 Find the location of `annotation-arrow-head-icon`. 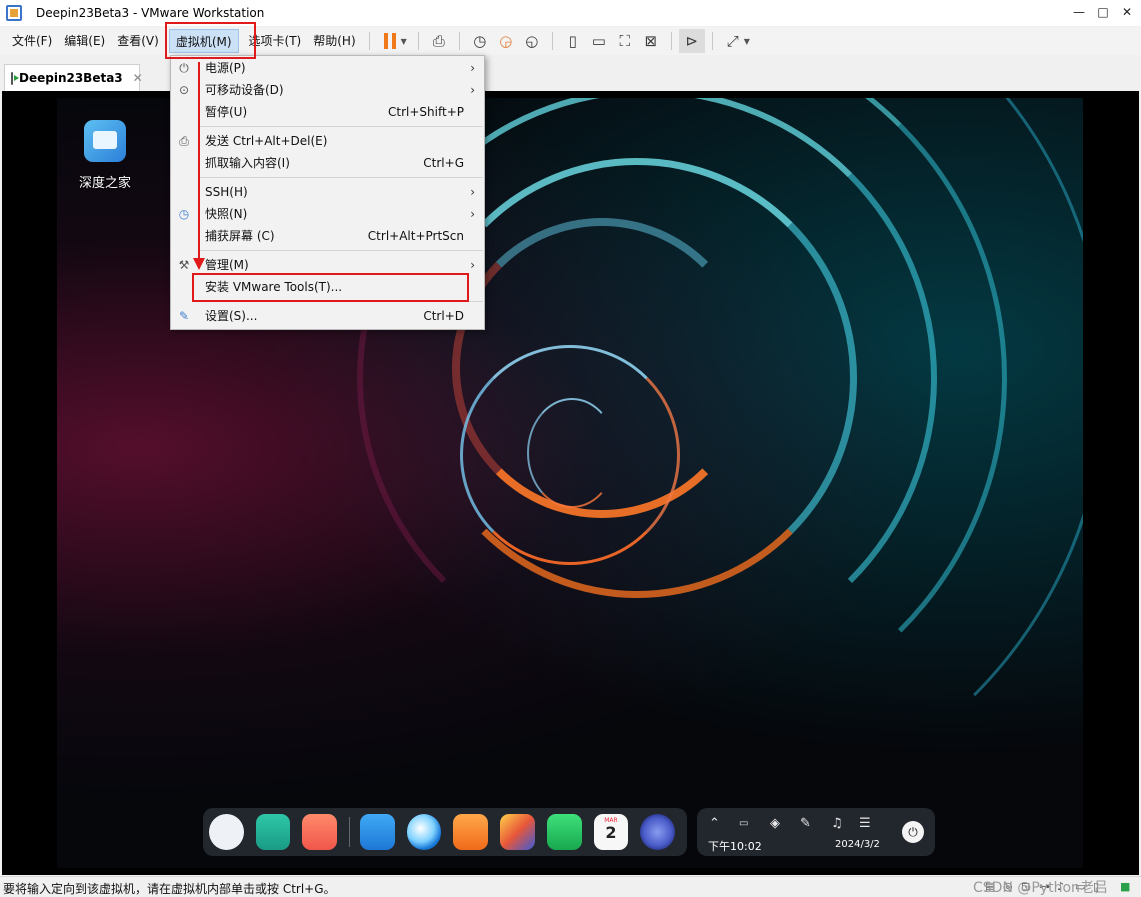

annotation-arrow-head-icon is located at coordinates (199, 264).